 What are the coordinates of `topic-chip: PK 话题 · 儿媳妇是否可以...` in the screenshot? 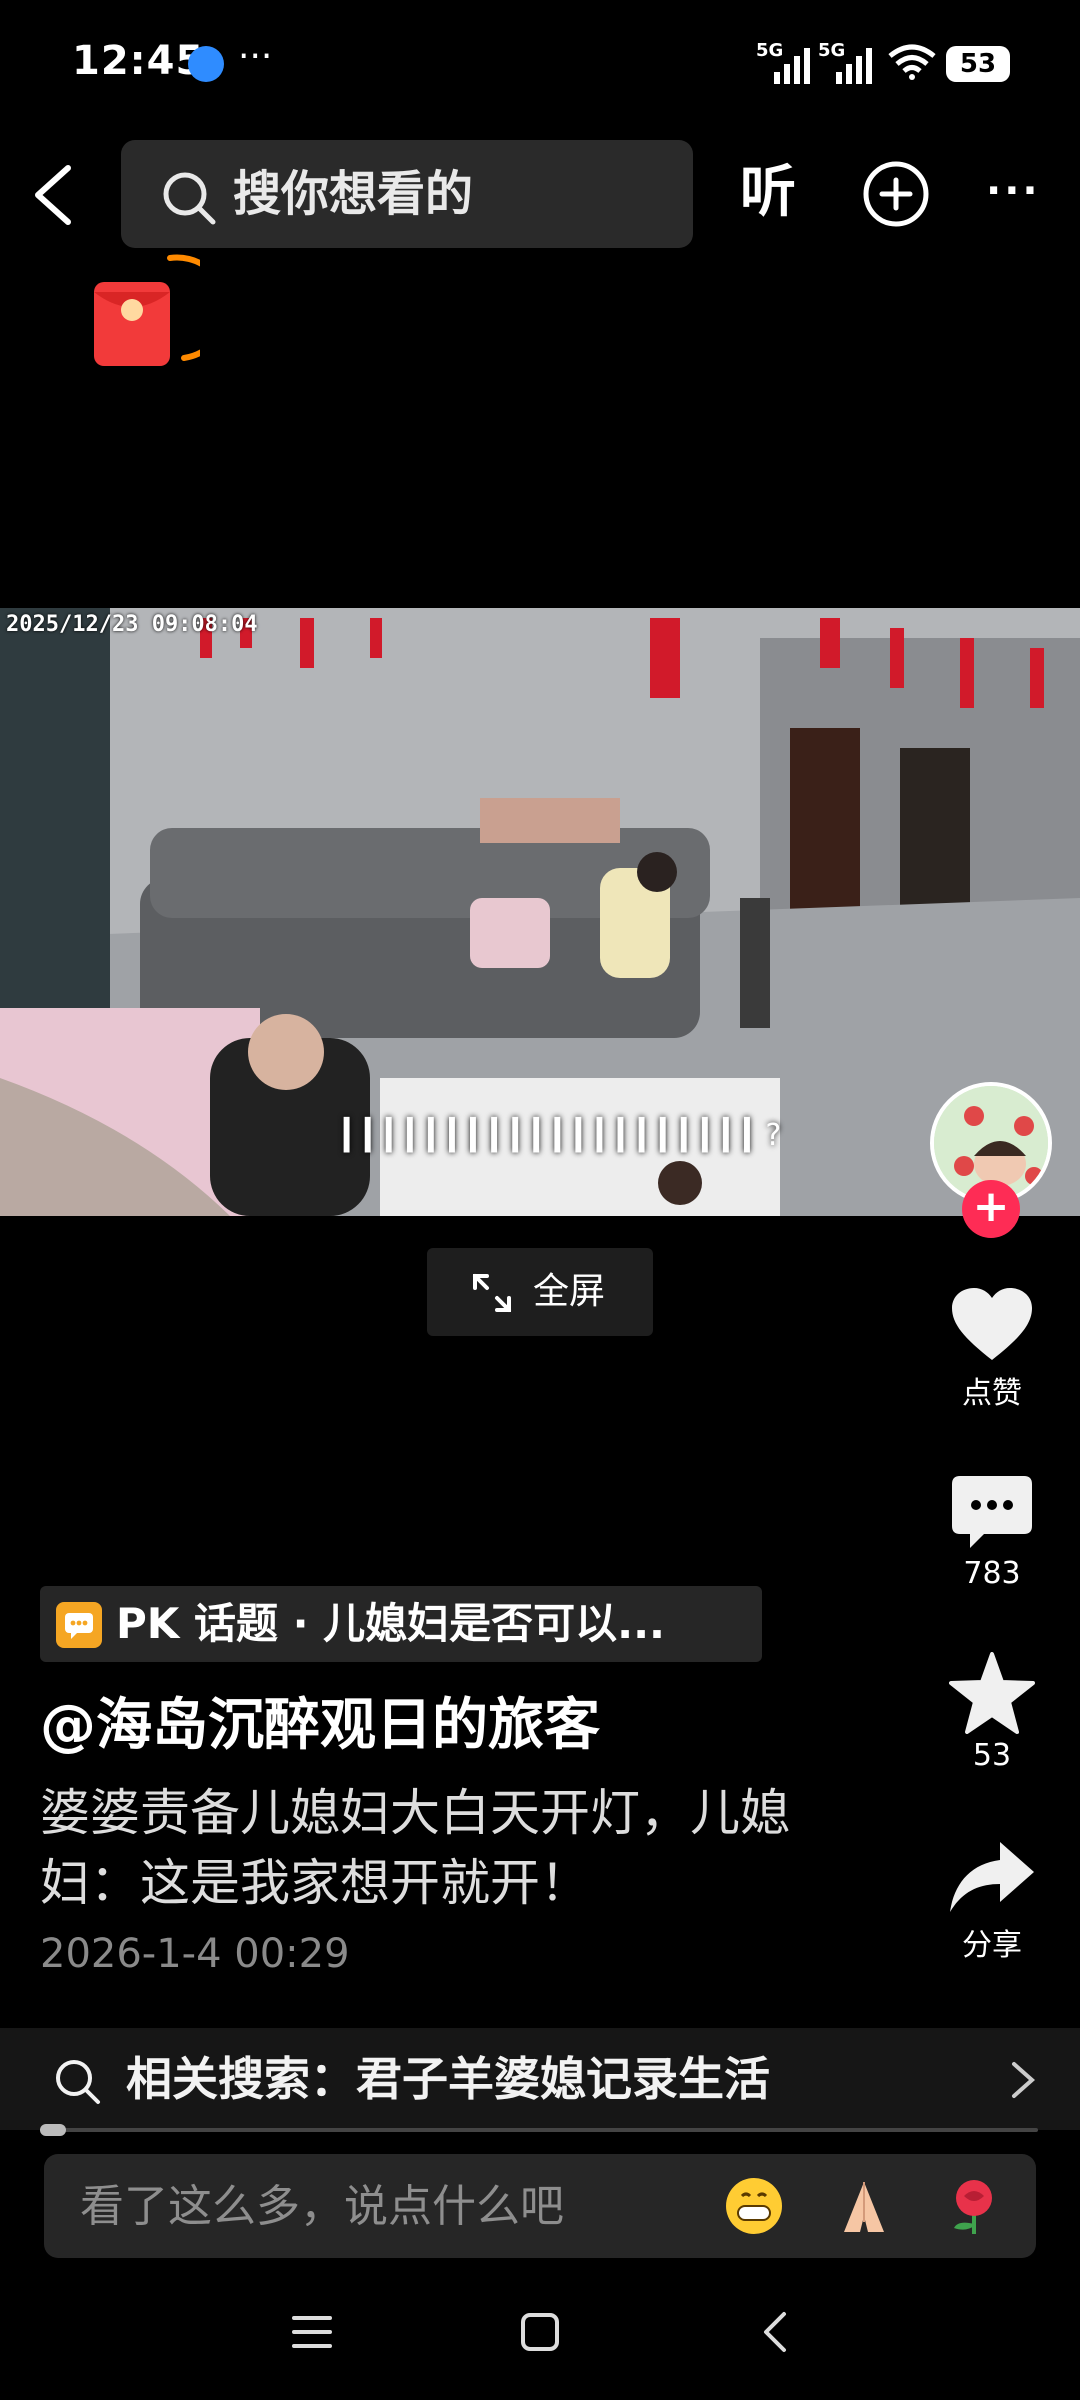 It's located at (401, 1624).